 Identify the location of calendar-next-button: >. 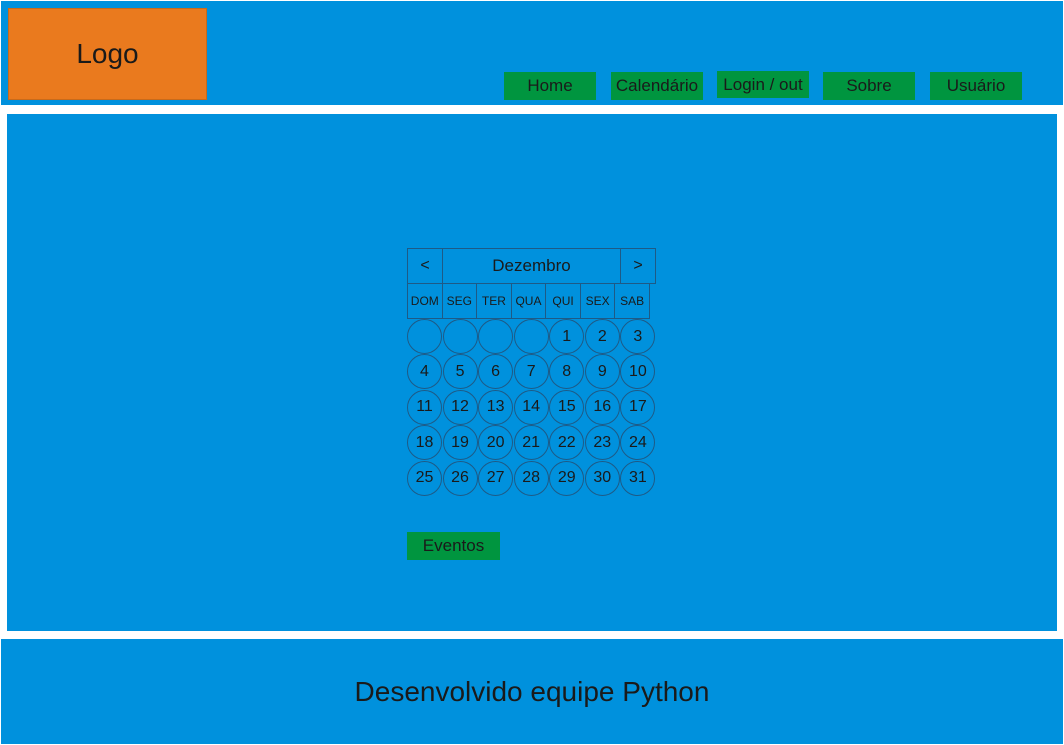
(638, 266).